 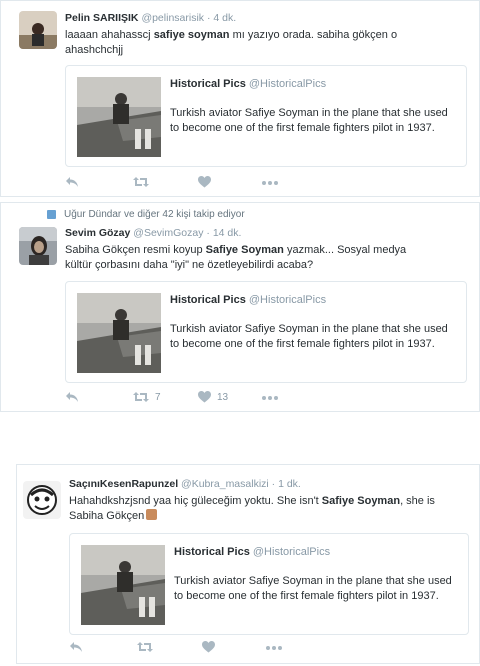 I want to click on author-name: SaçınıKesenRapunzel, so click(x=123, y=484).